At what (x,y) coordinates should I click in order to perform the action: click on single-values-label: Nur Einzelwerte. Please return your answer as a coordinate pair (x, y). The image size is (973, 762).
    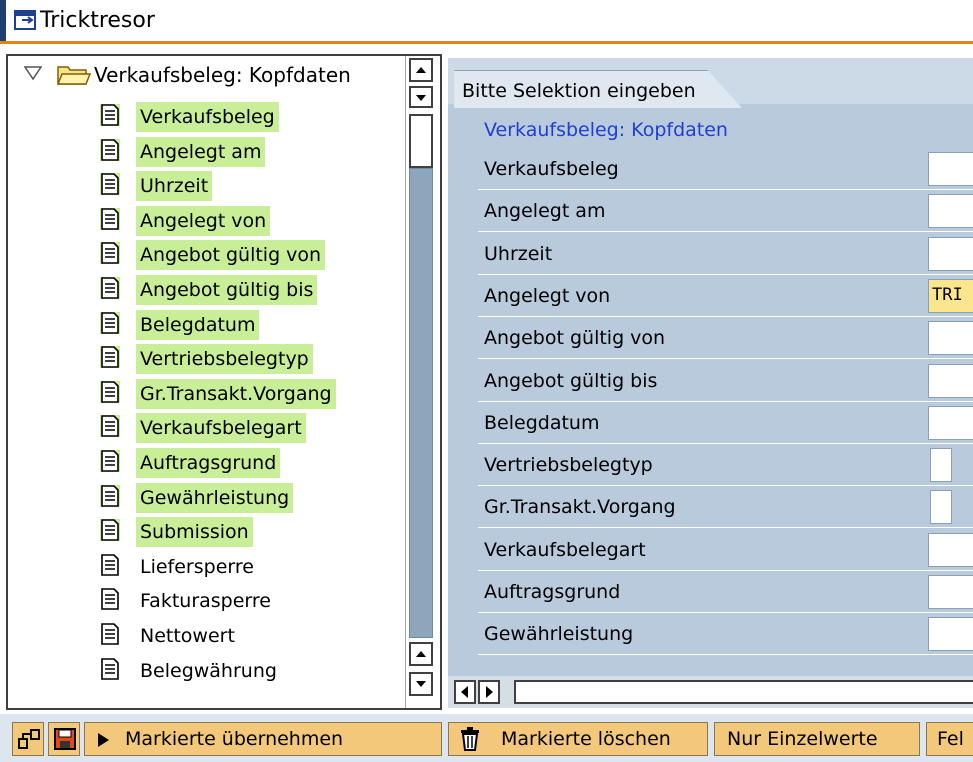
    Looking at the image, I should click on (802, 739).